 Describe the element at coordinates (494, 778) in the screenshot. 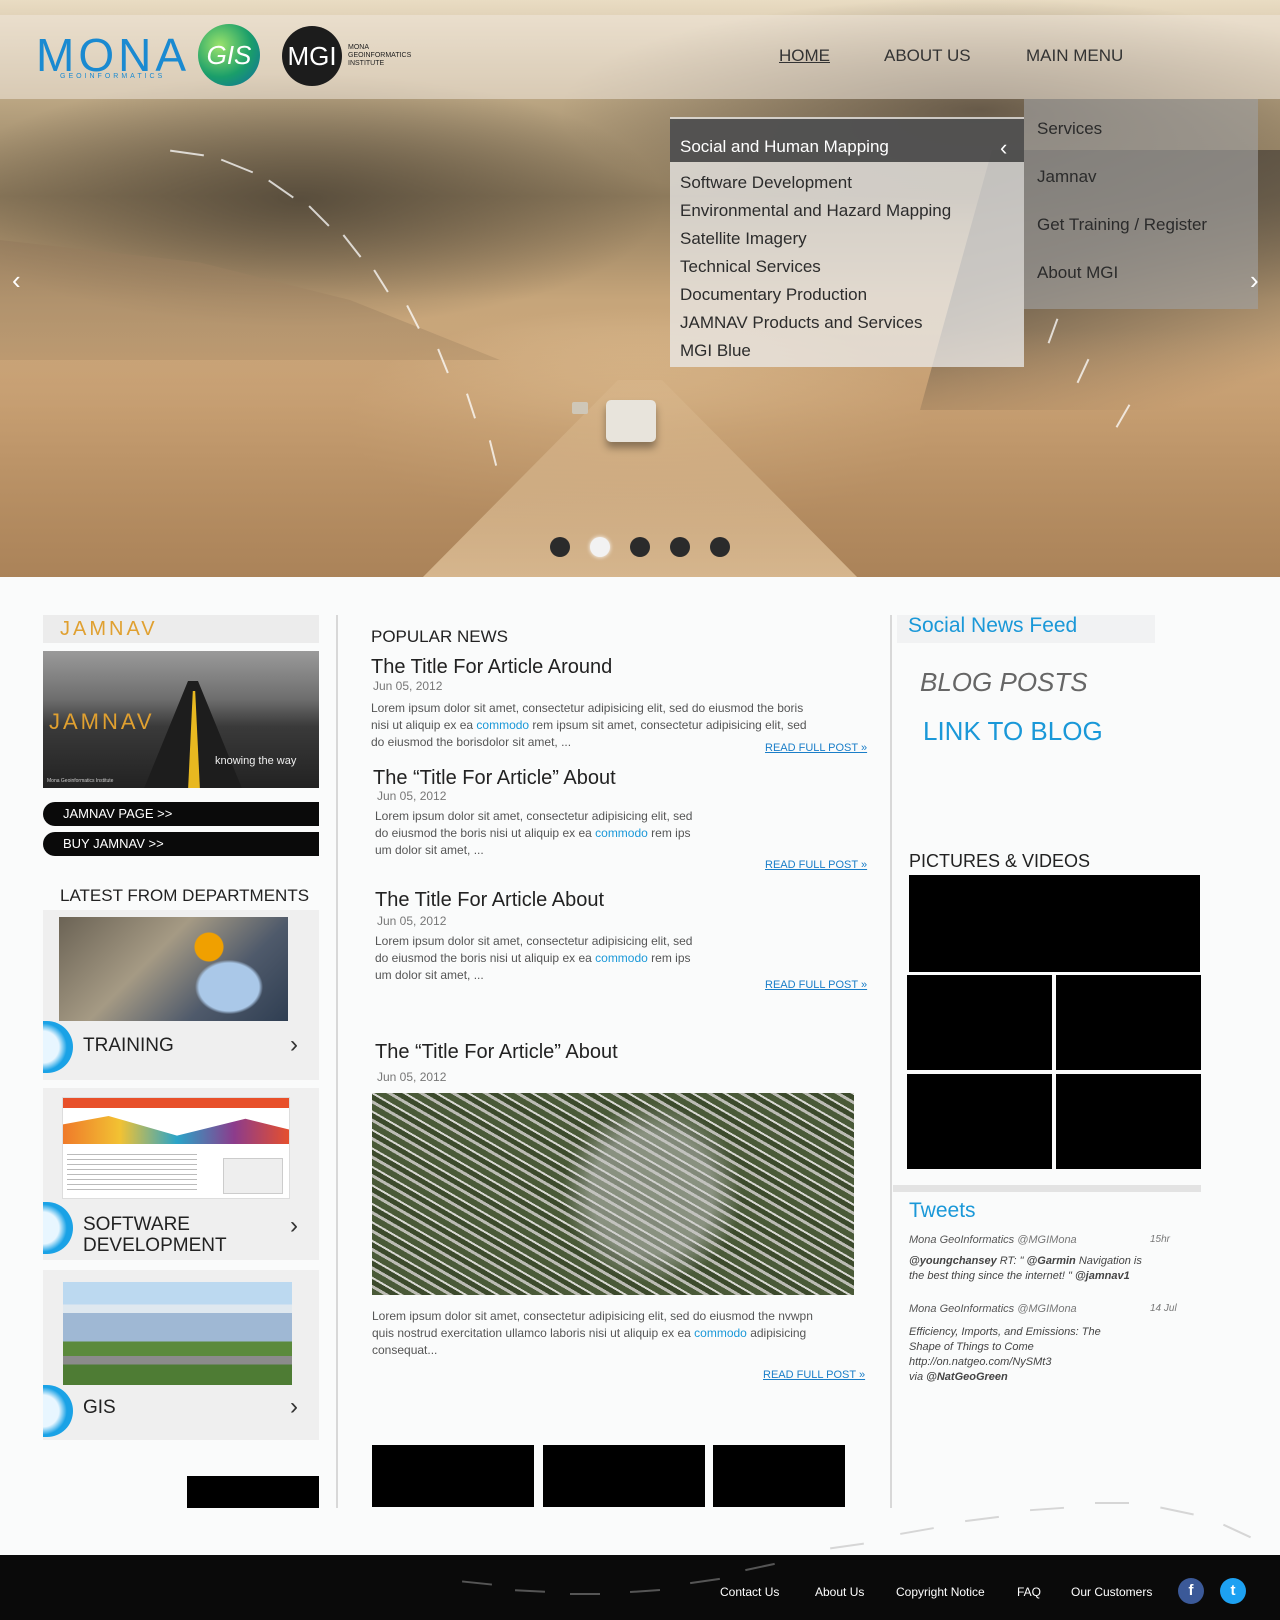

I see `article-2-title: The “Title For Article” About` at that location.